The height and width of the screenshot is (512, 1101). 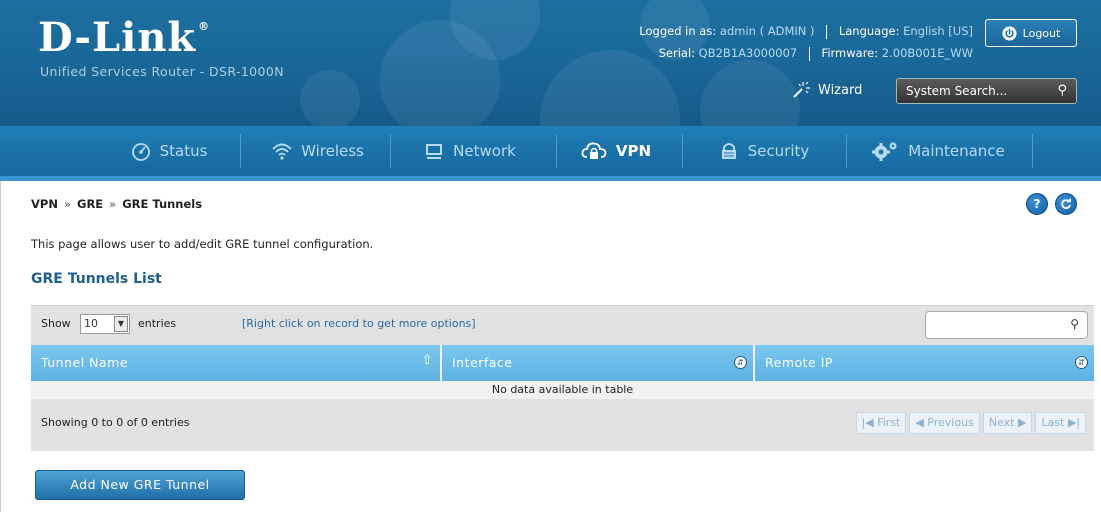 I want to click on breadcrumb-item-gre: GRE, so click(x=90, y=204).